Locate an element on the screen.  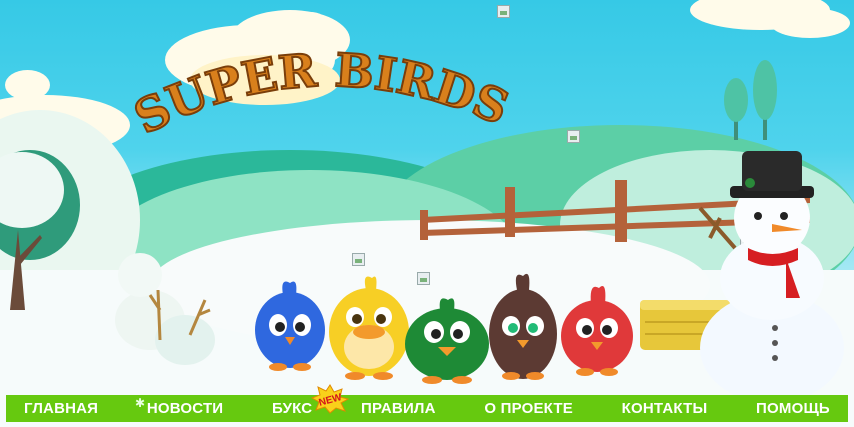
super-birds-logo: SUPER BIRDS is located at coordinates (323, 94).